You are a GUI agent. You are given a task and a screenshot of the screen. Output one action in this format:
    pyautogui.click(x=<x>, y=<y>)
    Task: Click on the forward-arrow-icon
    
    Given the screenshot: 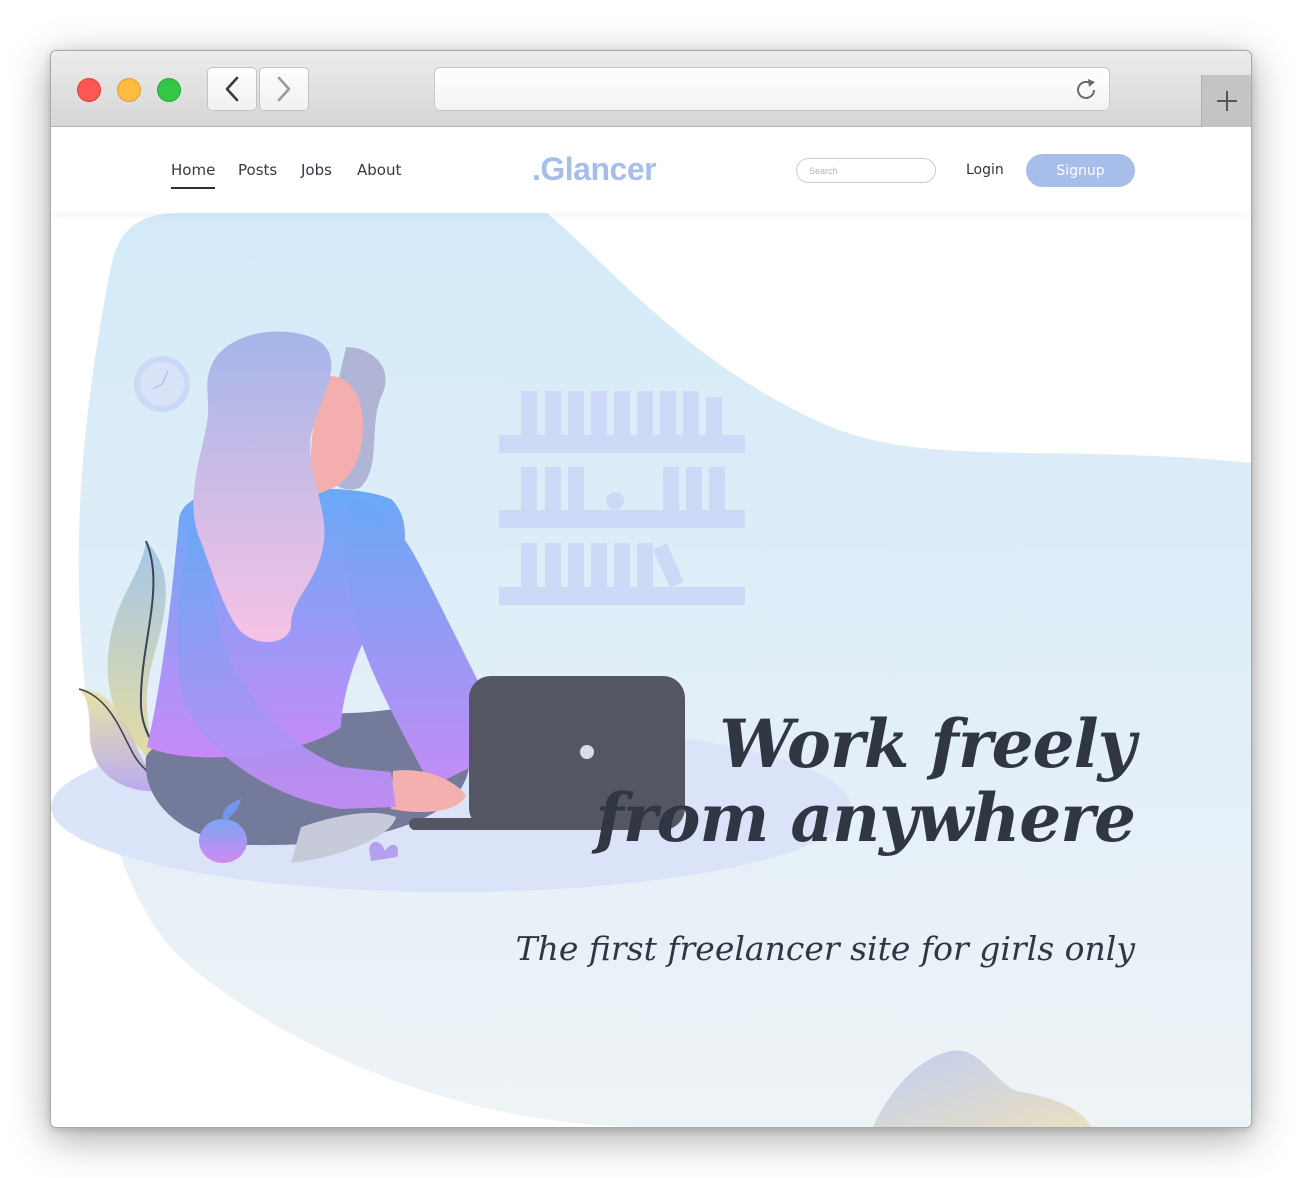 What is the action you would take?
    pyautogui.click(x=284, y=89)
    